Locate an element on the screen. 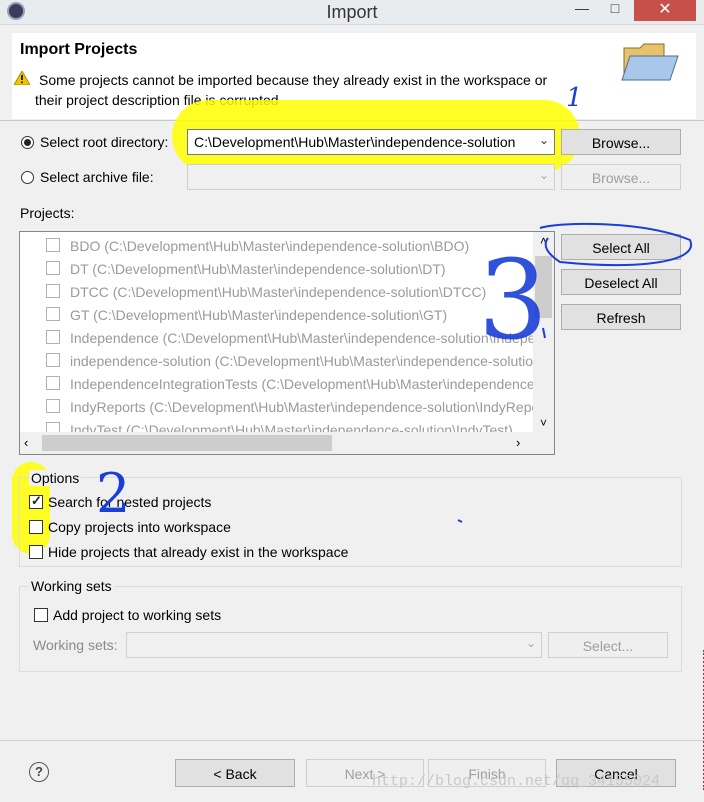  add-to-working-sets-checkbox is located at coordinates (41, 615).